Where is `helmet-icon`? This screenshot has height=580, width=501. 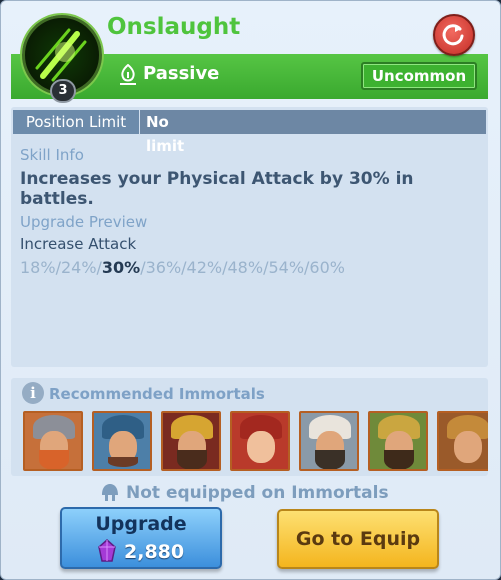
helmet-icon is located at coordinates (110, 492).